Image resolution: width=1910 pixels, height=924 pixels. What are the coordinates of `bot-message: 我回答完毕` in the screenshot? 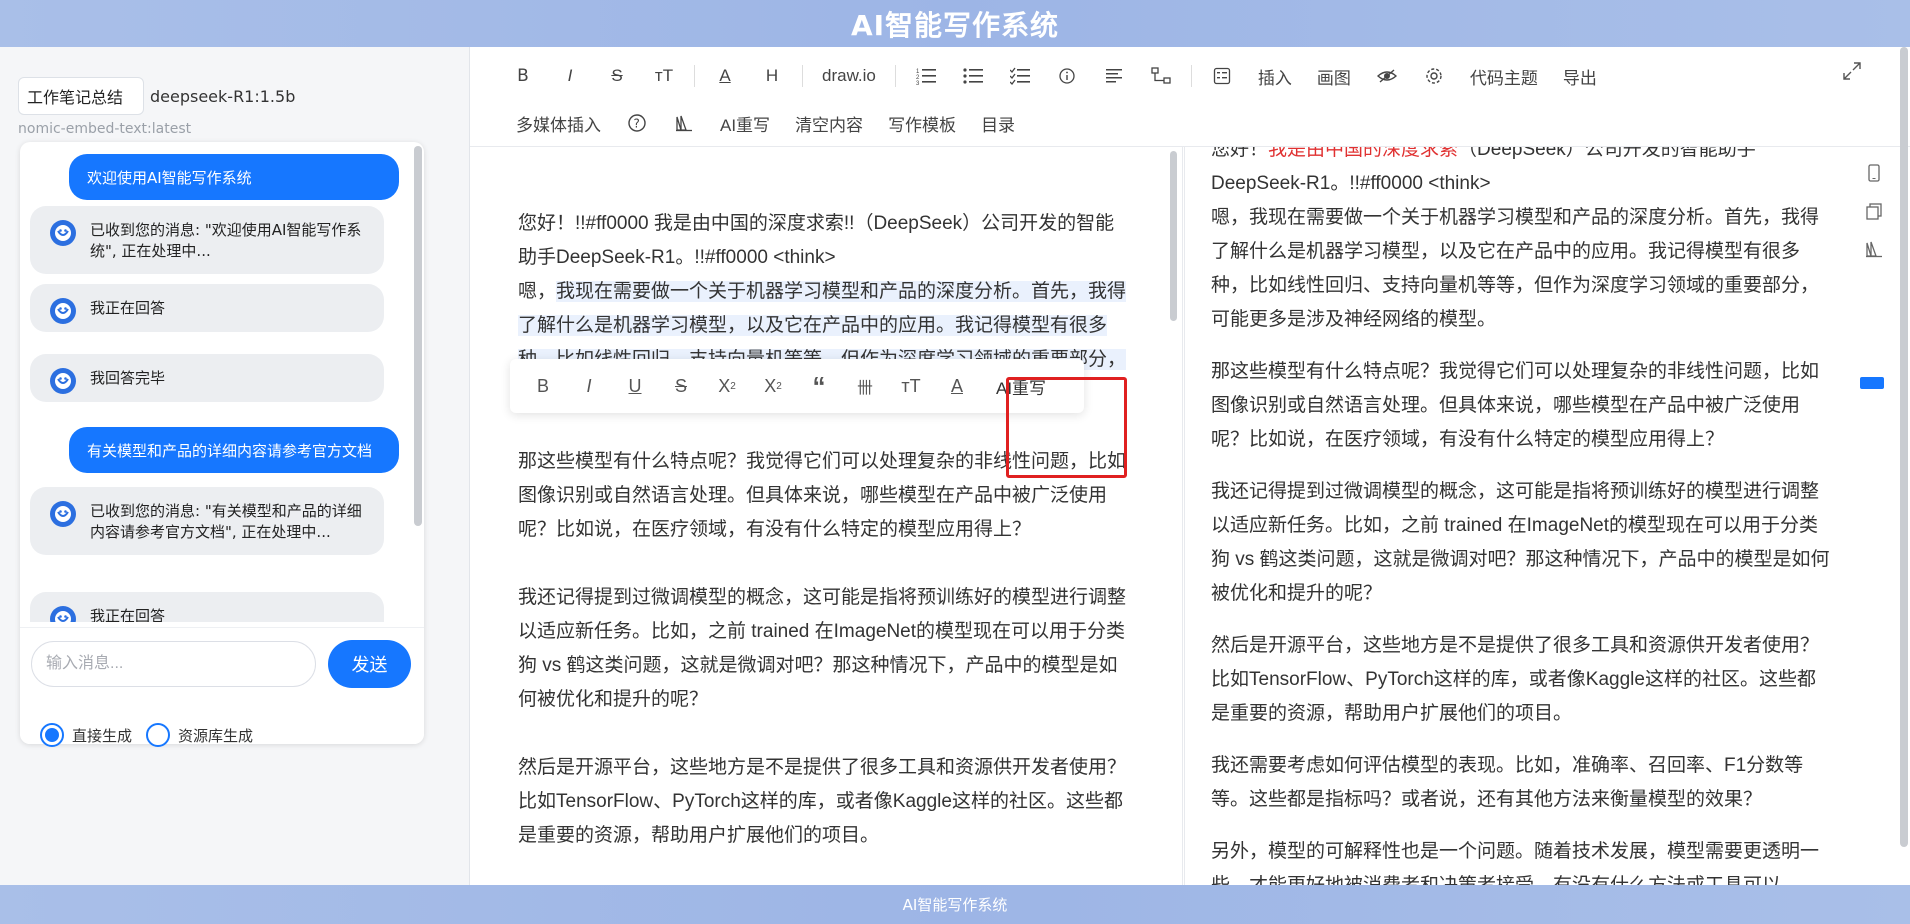 It's located at (207, 378).